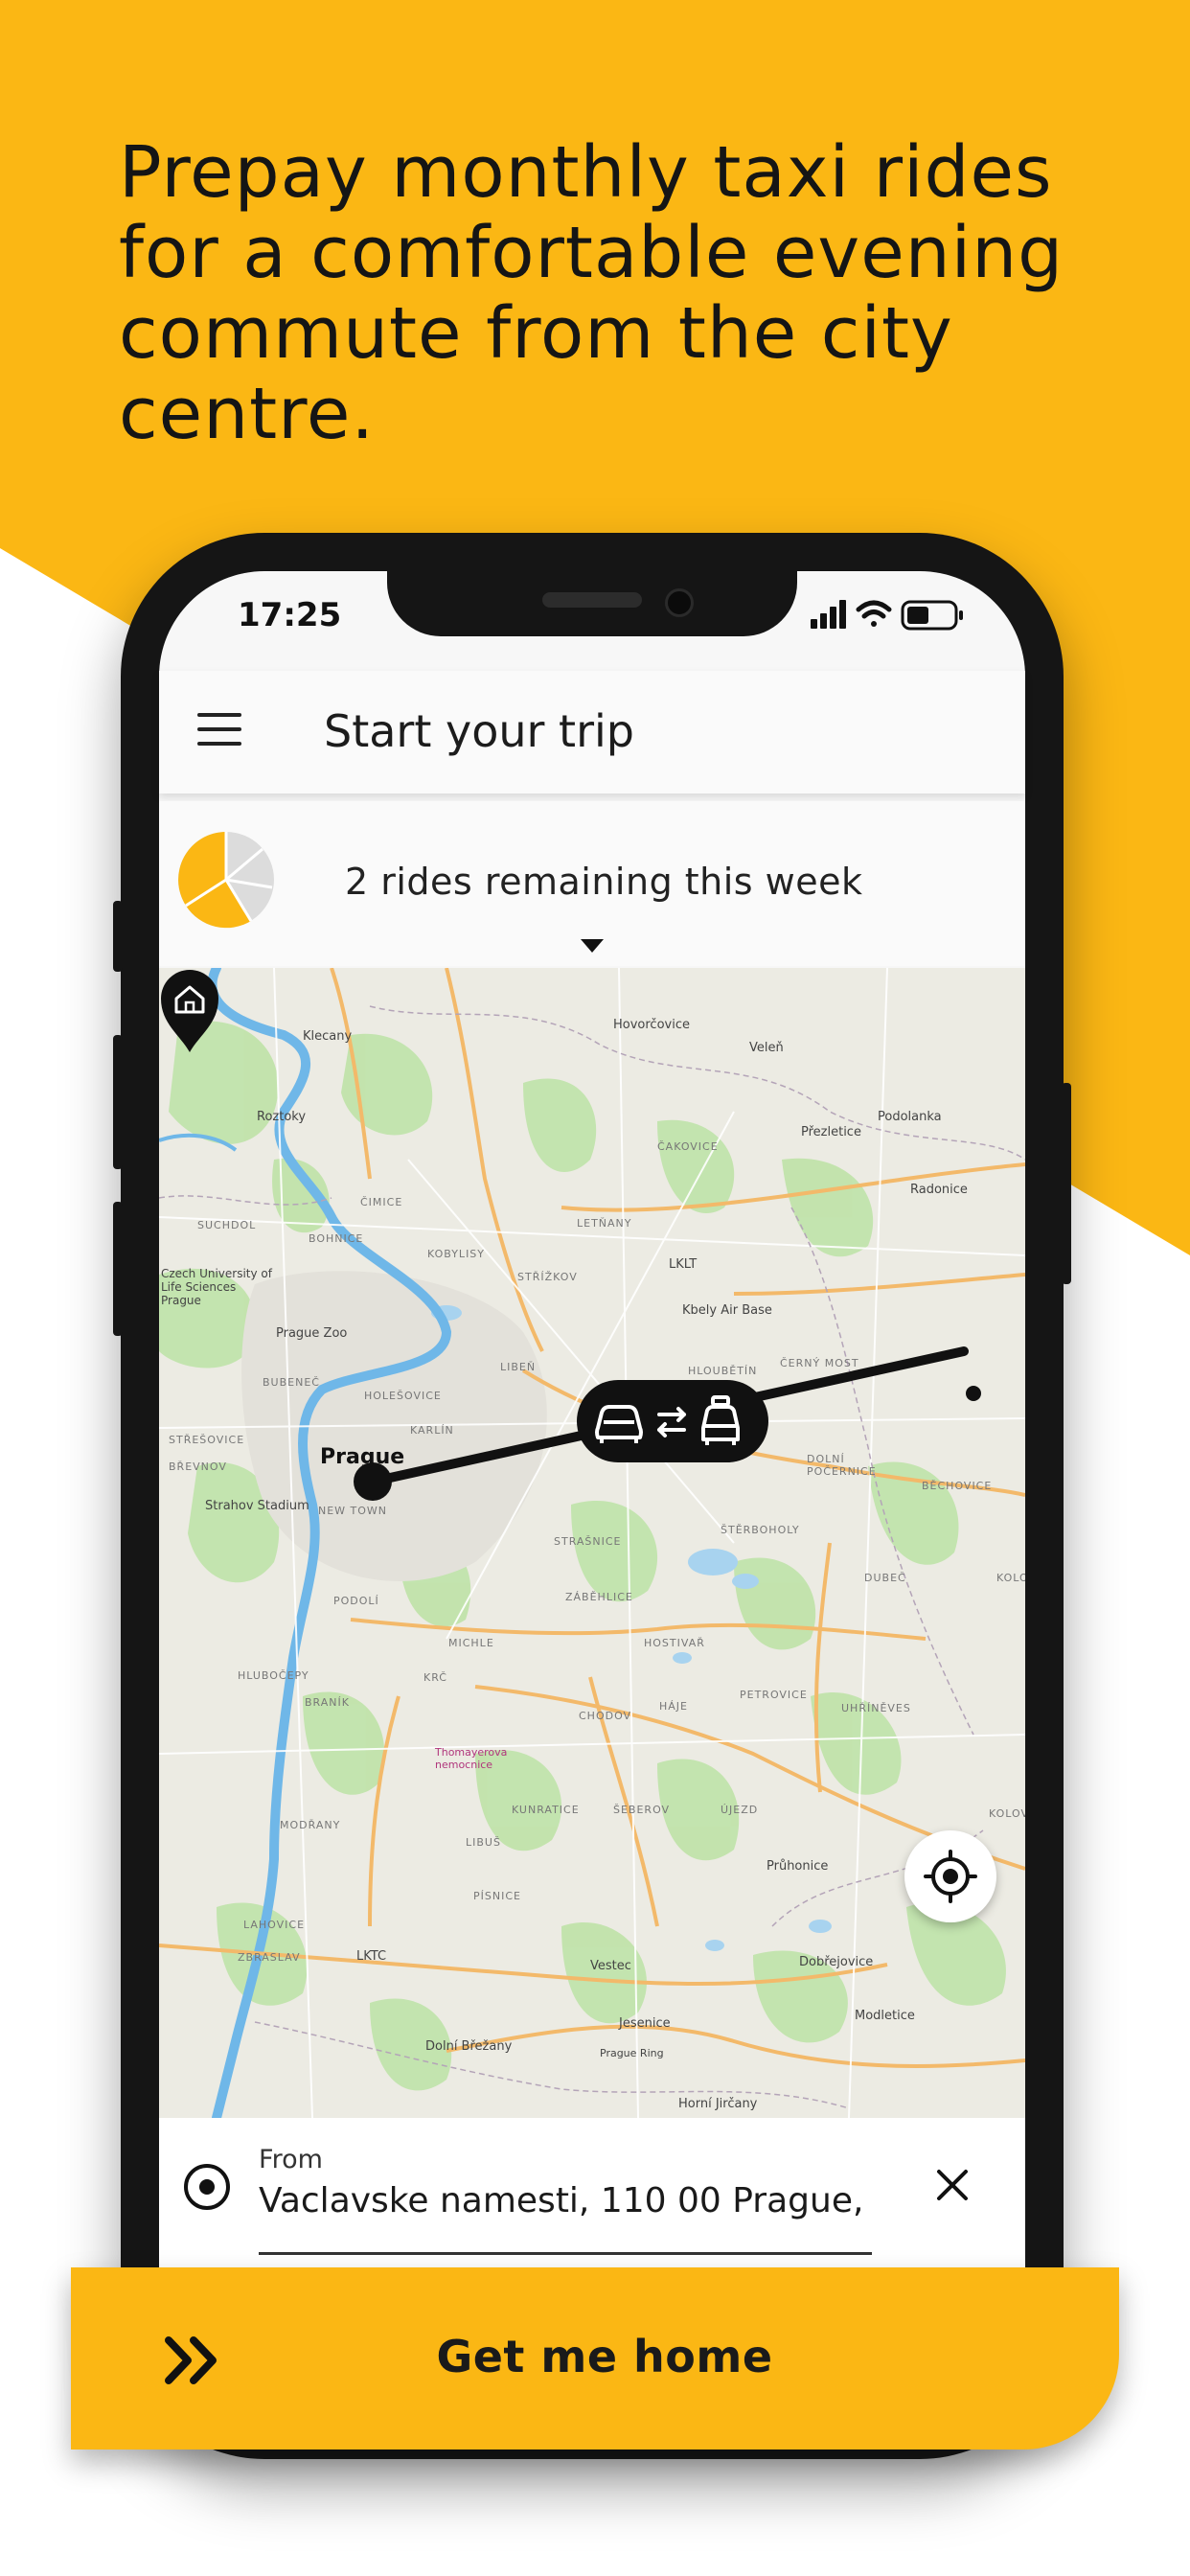  Describe the element at coordinates (632, 2053) in the screenshot. I see `map-label: Prague Ring` at that location.